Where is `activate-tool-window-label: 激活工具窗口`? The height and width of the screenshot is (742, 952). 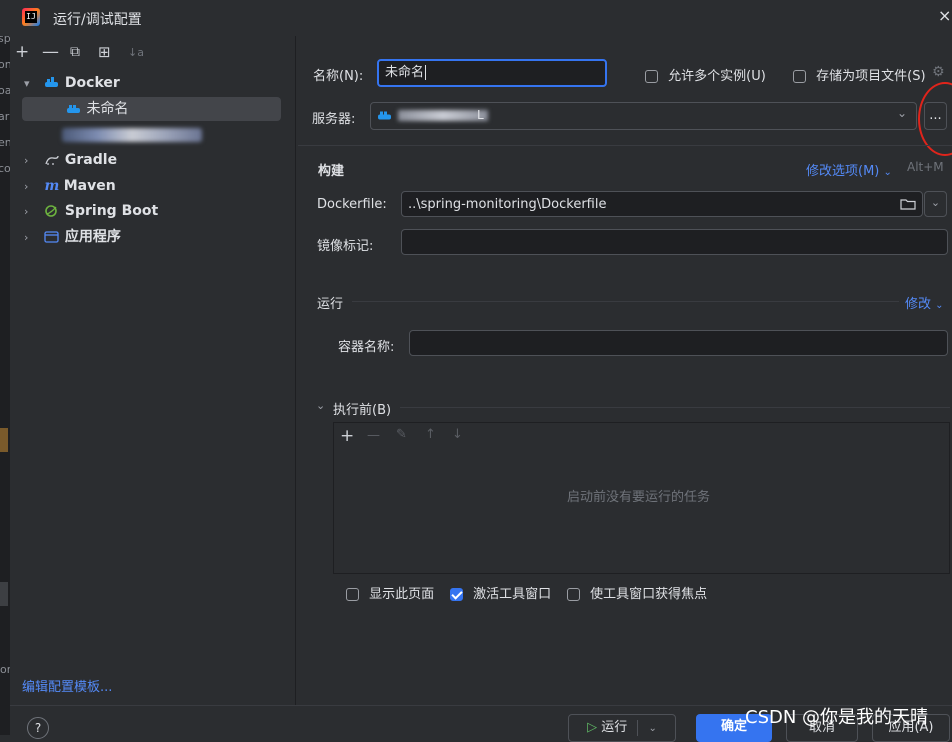 activate-tool-window-label: 激活工具窗口 is located at coordinates (512, 594).